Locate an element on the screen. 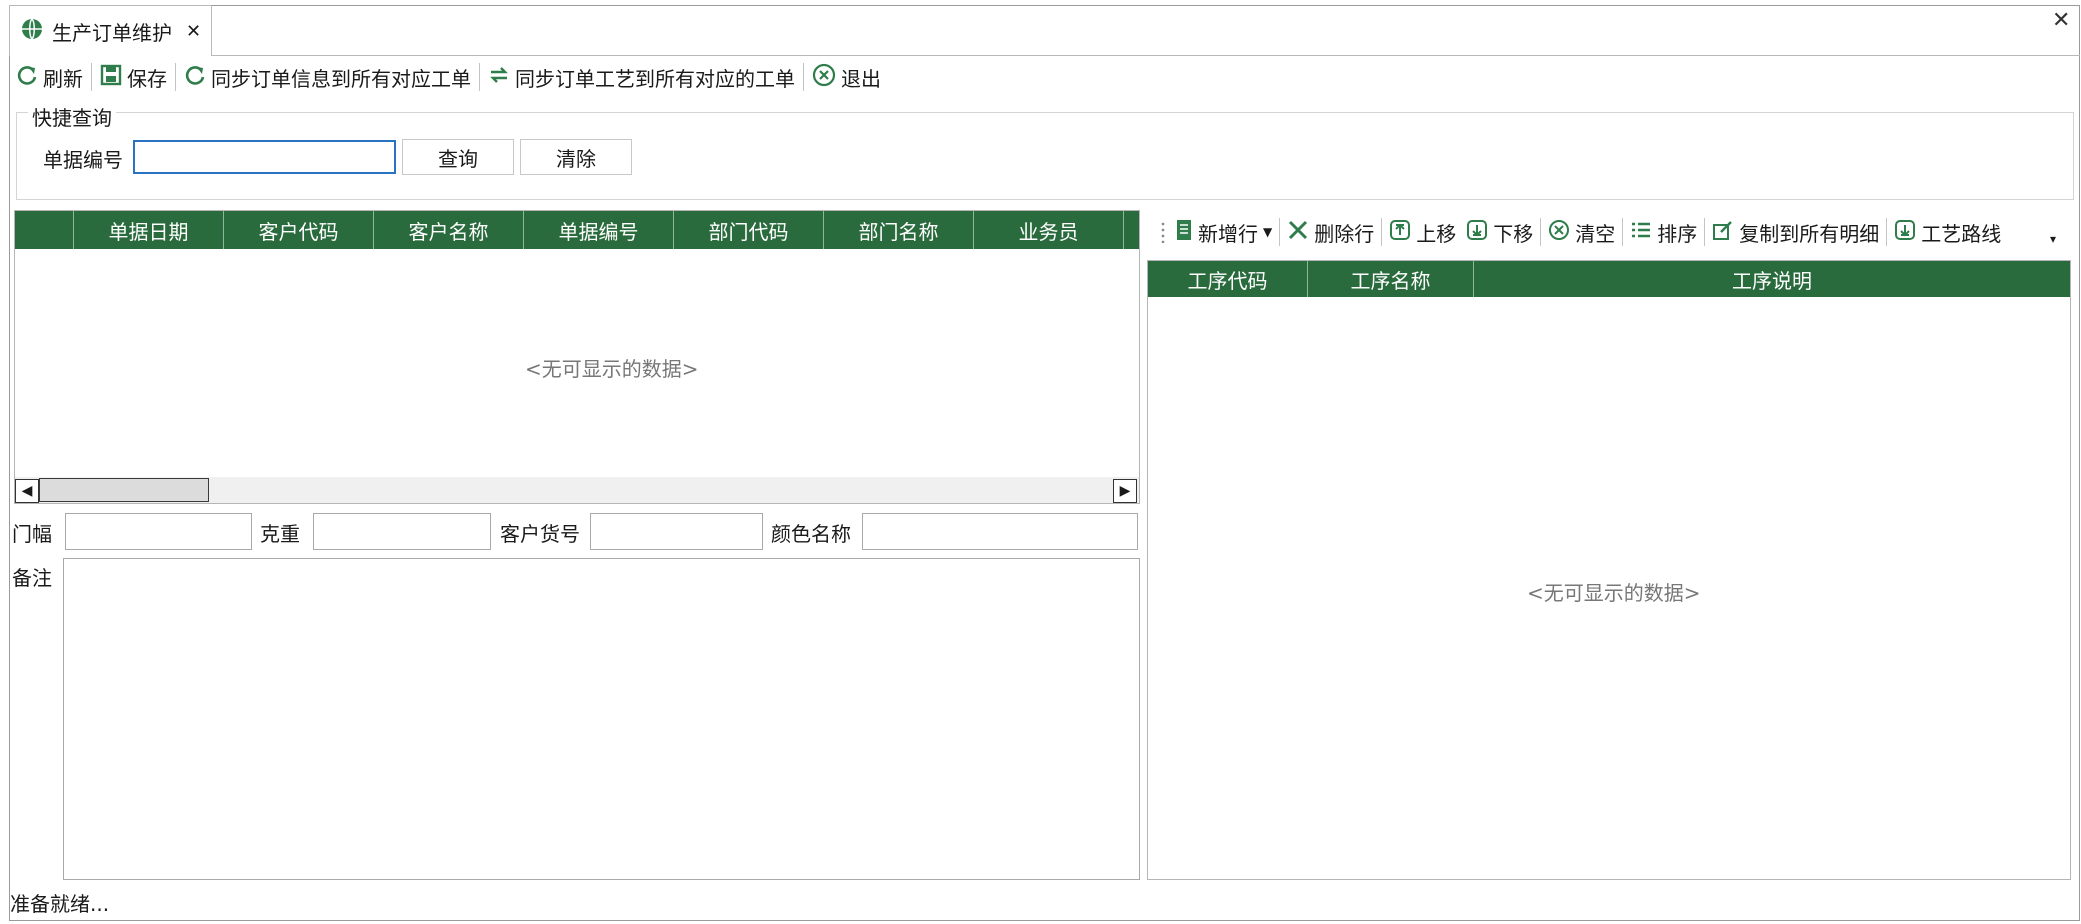  delete-row-button: 删除行 is located at coordinates (1330, 232).